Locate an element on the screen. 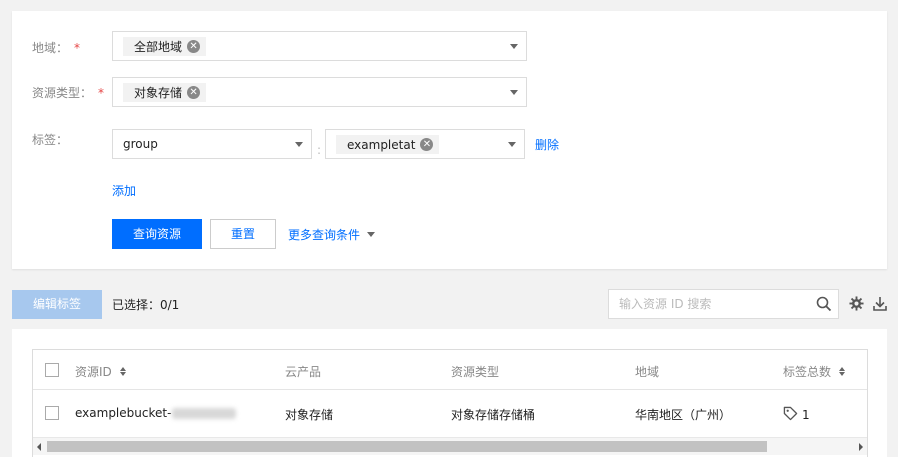 Image resolution: width=898 pixels, height=457 pixels. resource-type-select: 对象存储 ✕ is located at coordinates (319, 92).